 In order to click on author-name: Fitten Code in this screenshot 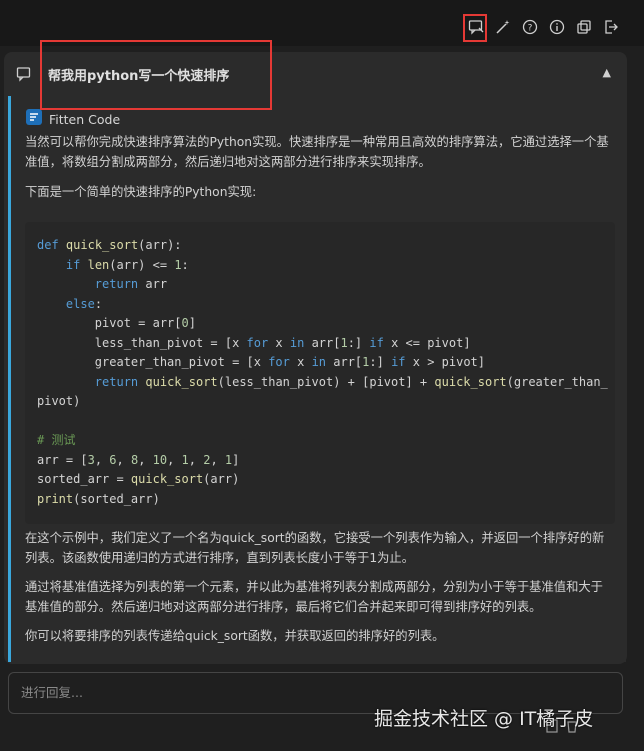, I will do `click(85, 119)`.